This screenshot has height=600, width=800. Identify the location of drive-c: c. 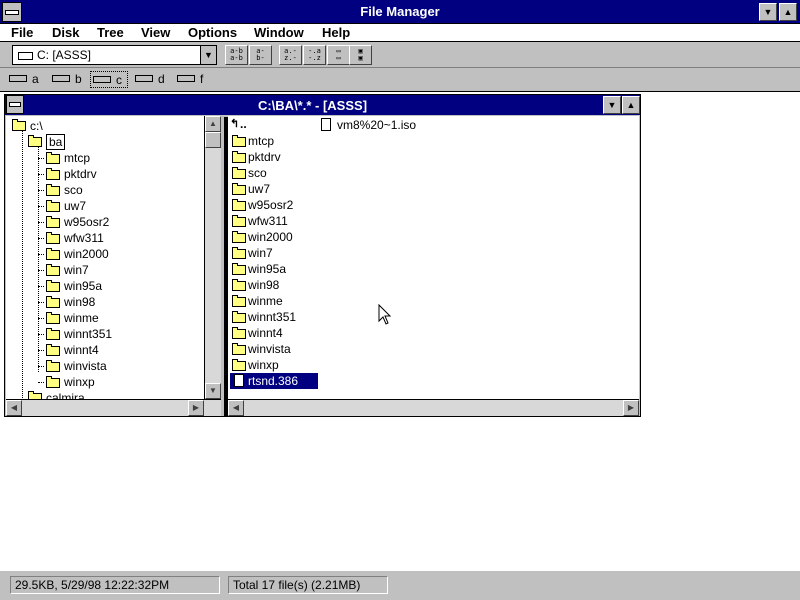
(109, 79).